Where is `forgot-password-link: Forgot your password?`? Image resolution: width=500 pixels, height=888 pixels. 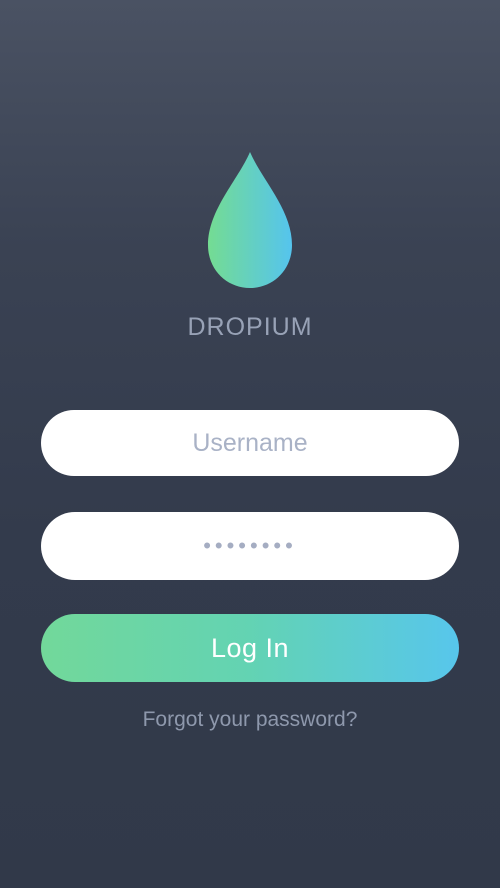 forgot-password-link: Forgot your password? is located at coordinates (250, 720).